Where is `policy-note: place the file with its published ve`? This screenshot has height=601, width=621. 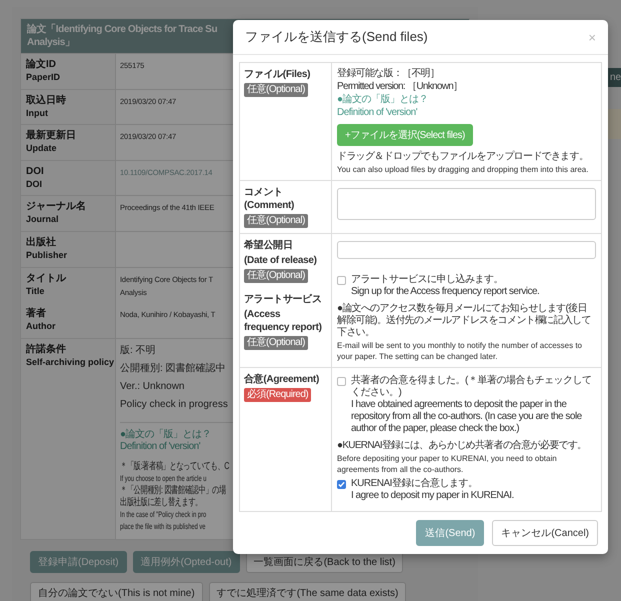 policy-note: place the file with its published ve is located at coordinates (163, 526).